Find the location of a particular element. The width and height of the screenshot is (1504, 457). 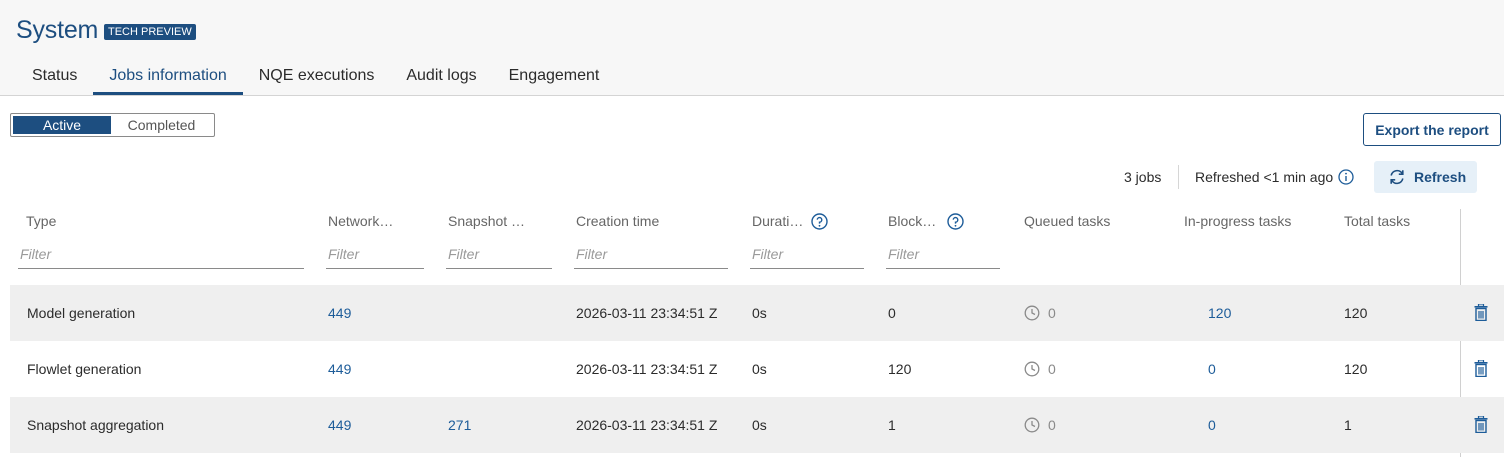

type-cell: Snapshot aggregation is located at coordinates (95, 425).